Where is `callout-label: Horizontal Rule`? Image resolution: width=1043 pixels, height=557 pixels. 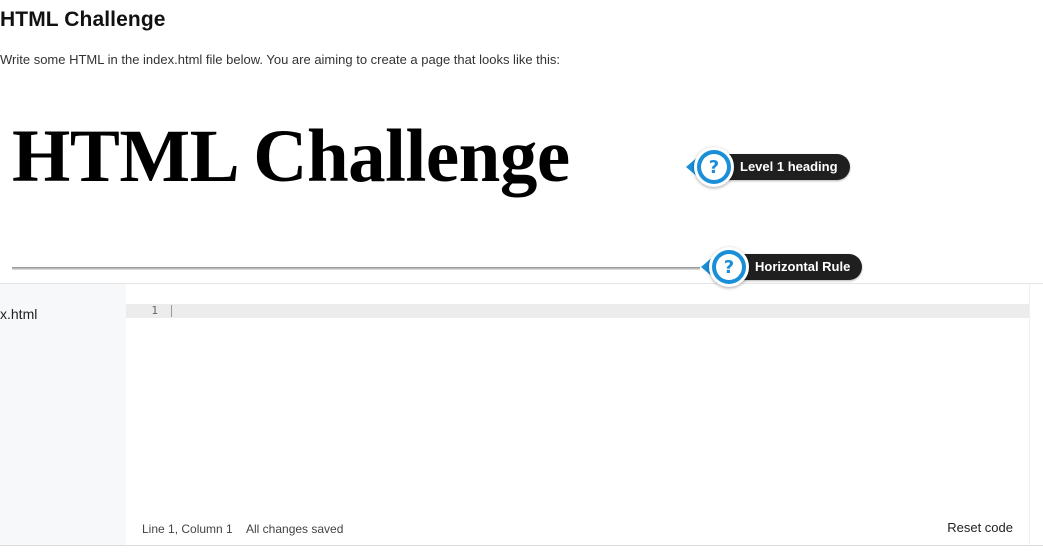
callout-label: Horizontal Rule is located at coordinates (798, 267).